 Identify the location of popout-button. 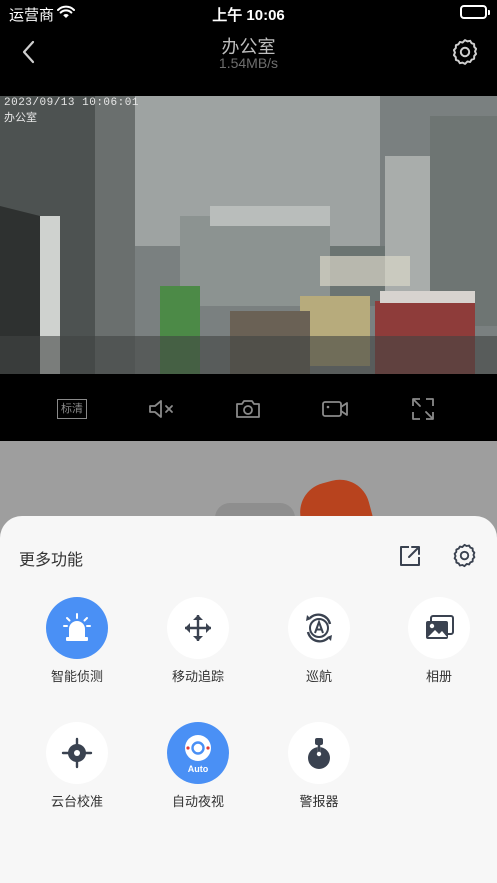
(410, 556).